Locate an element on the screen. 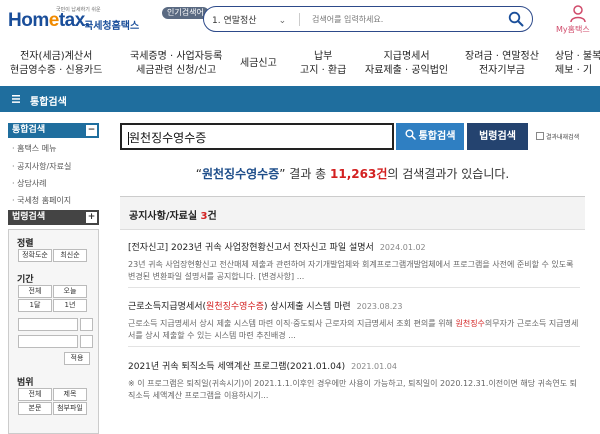 The image size is (600, 434). period-title: 기간 is located at coordinates (25, 280).